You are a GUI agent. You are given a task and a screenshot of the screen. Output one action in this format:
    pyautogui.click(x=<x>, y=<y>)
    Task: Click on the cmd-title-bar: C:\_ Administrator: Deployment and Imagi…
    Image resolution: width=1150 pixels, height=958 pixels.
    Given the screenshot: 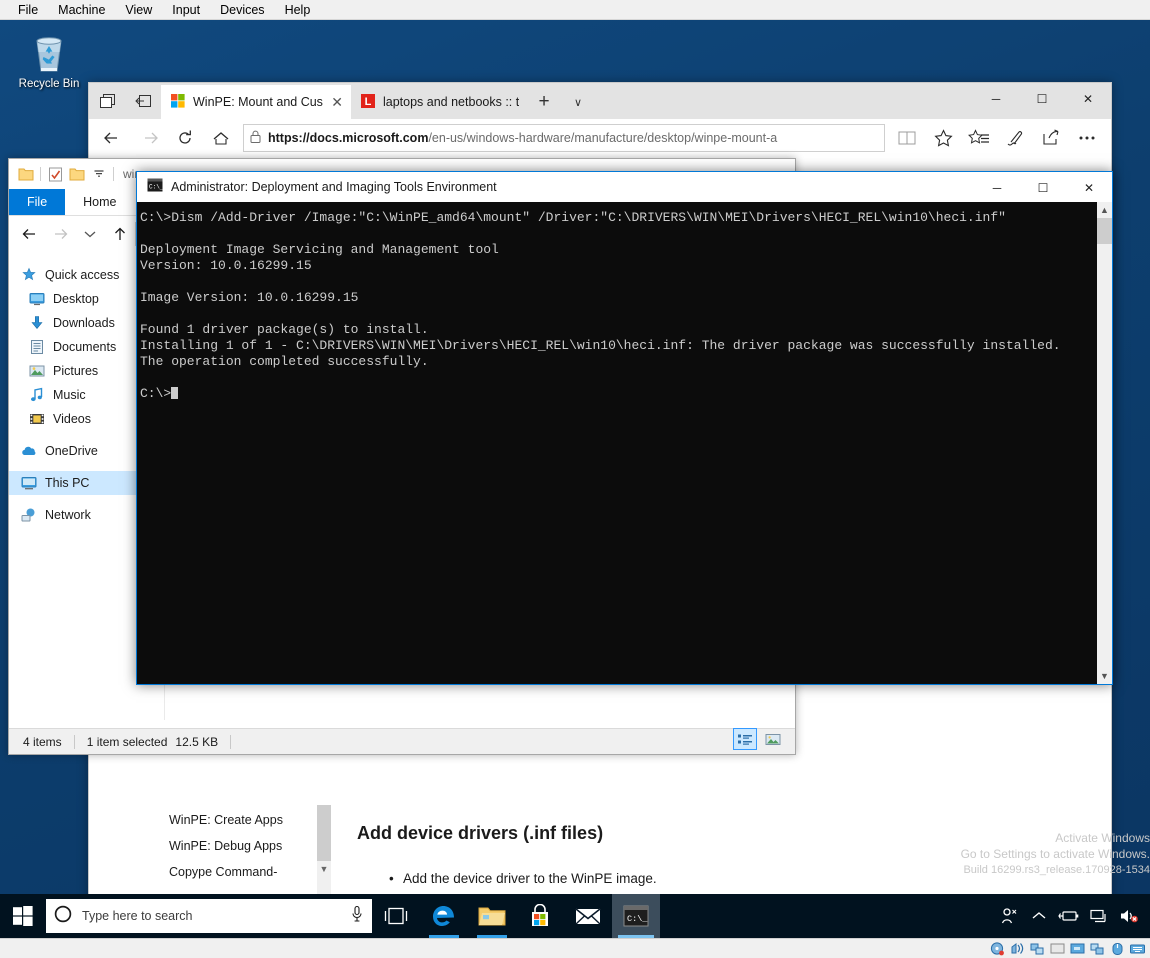 What is the action you would take?
    pyautogui.click(x=624, y=187)
    